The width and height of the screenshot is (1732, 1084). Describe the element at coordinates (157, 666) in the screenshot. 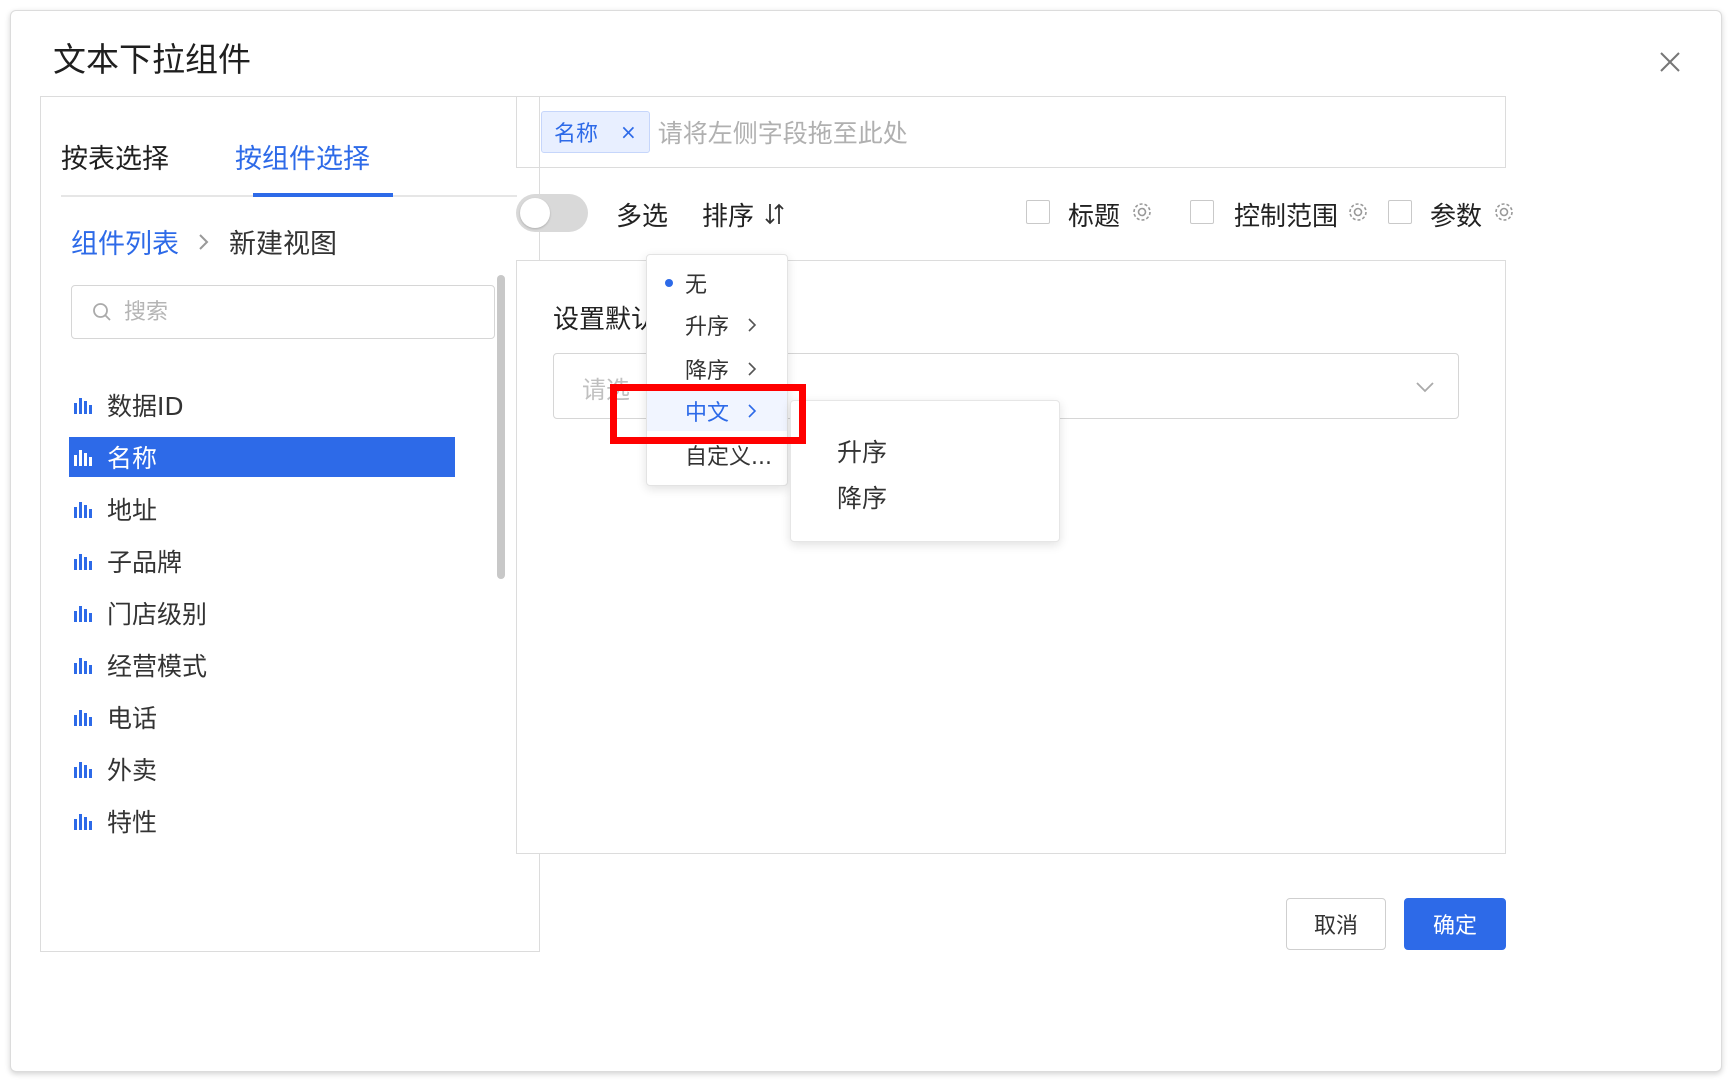

I see `field-label: 经营模式` at that location.